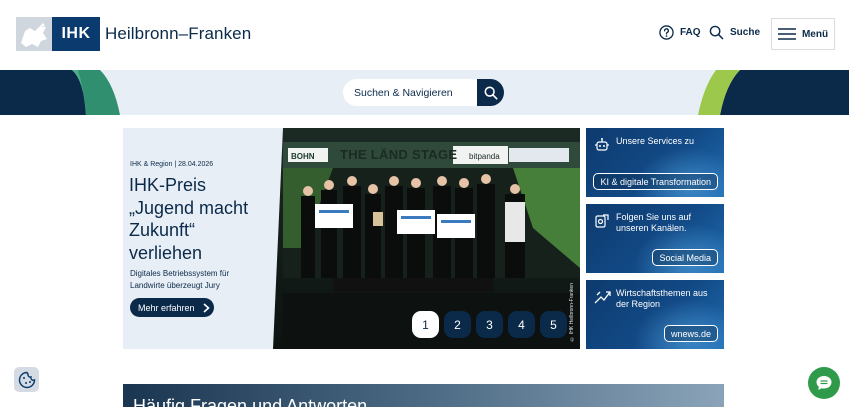 The width and height of the screenshot is (849, 407). What do you see at coordinates (815, 34) in the screenshot?
I see `menu-label: Menü` at bounding box center [815, 34].